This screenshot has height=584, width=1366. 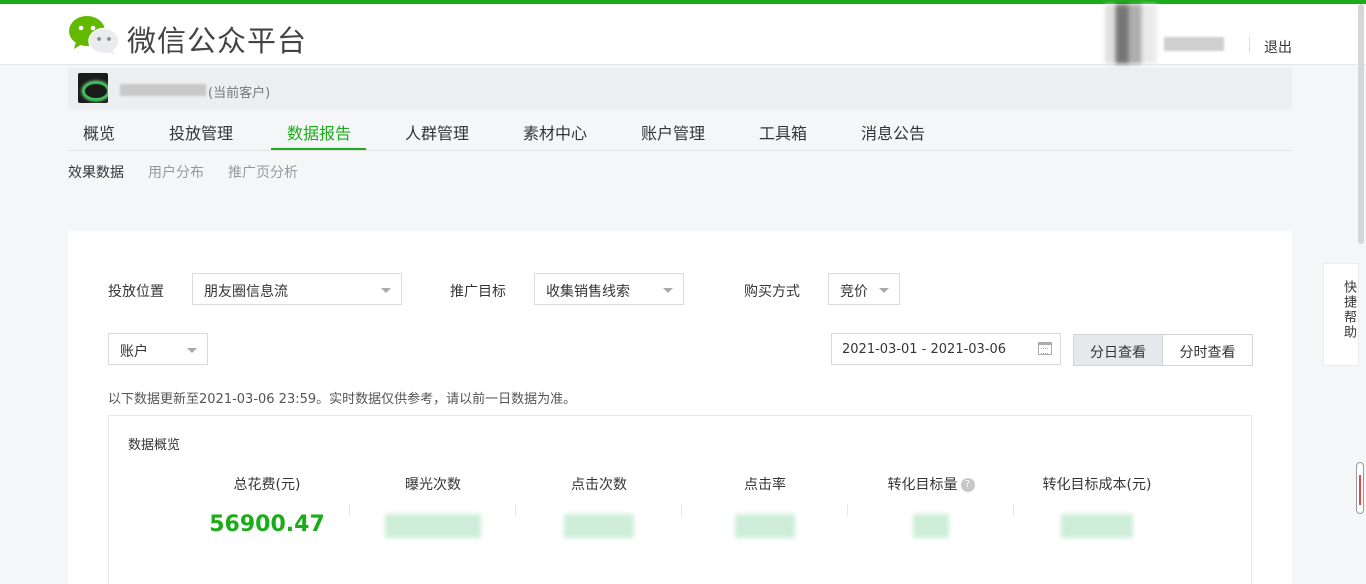 I want to click on metric-label-row: 转化目标量?, so click(x=931, y=484).